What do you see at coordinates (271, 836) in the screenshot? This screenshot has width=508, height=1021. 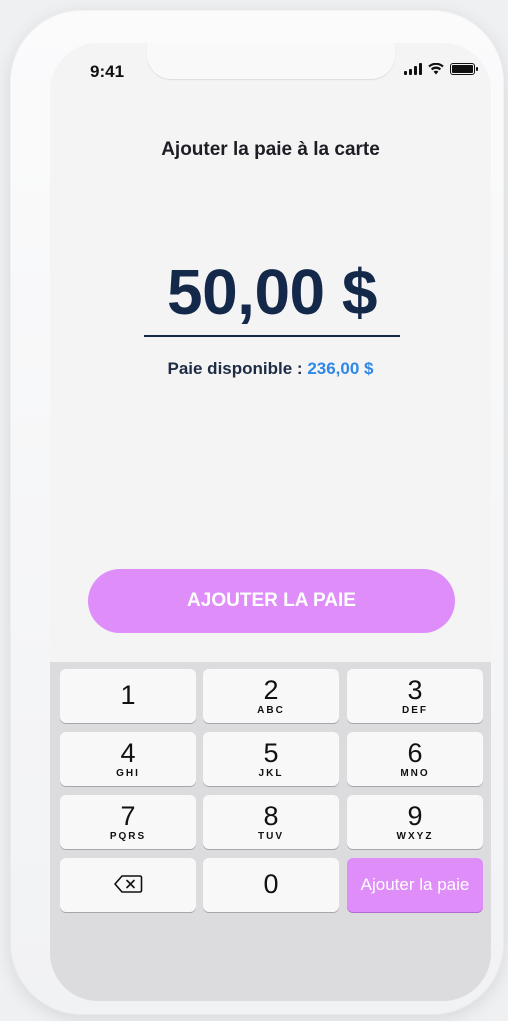 I see `key-letters: TUV` at bounding box center [271, 836].